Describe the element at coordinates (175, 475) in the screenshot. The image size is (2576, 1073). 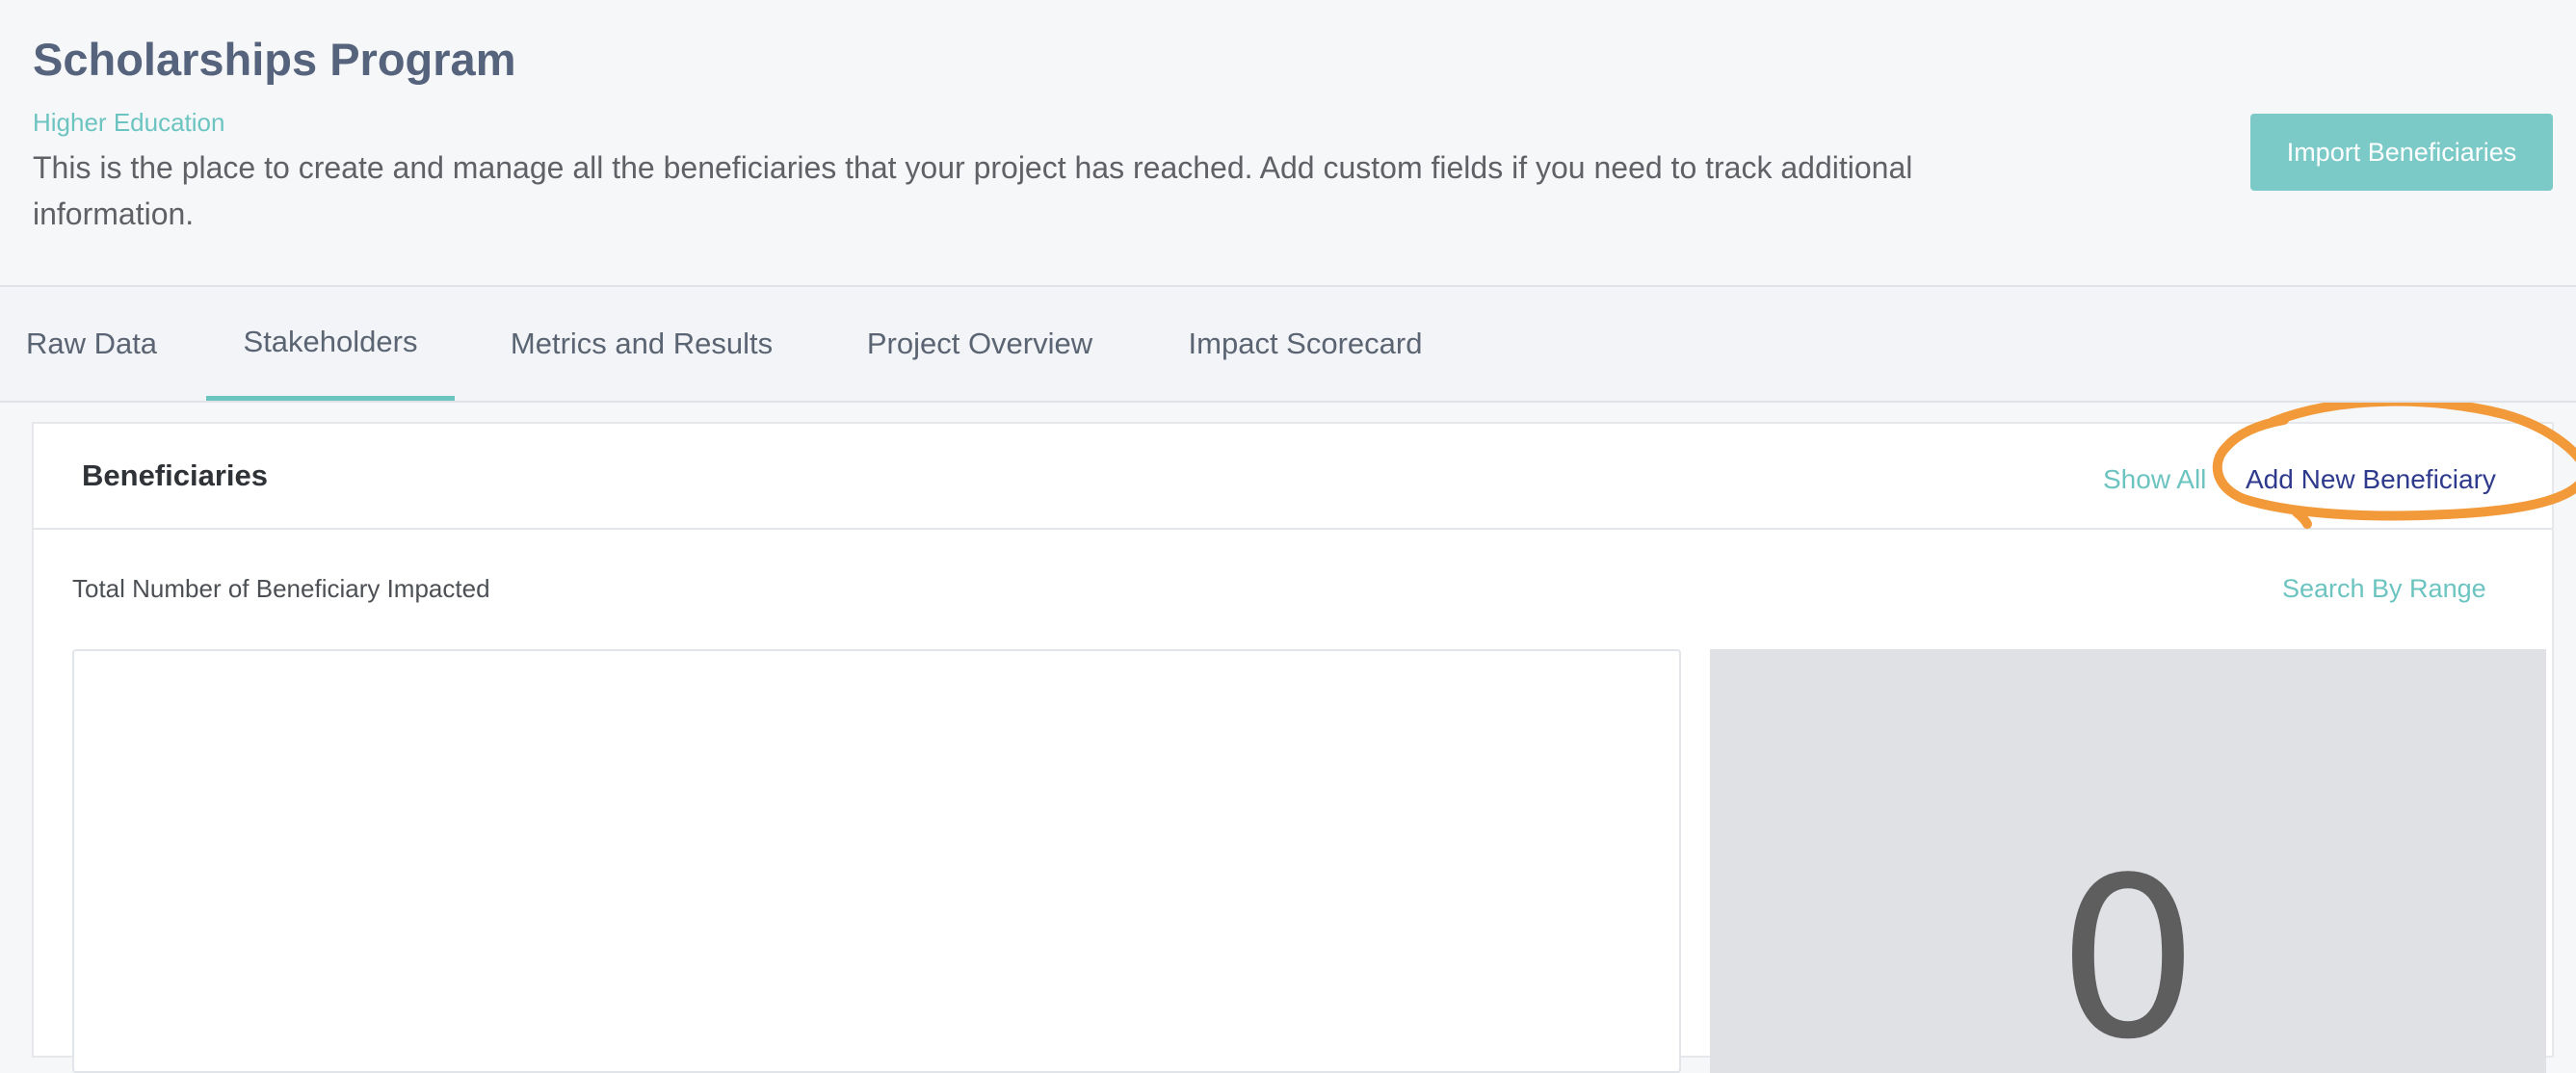
I see `card-title: Beneficiaries` at that location.